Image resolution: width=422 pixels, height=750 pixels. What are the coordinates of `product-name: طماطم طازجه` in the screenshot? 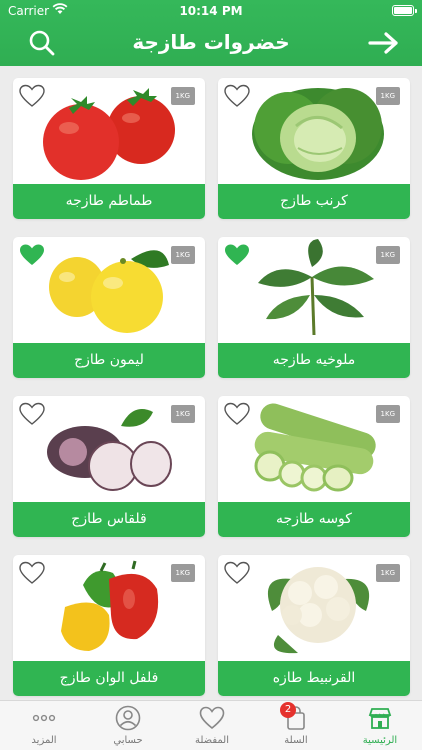 It's located at (109, 201).